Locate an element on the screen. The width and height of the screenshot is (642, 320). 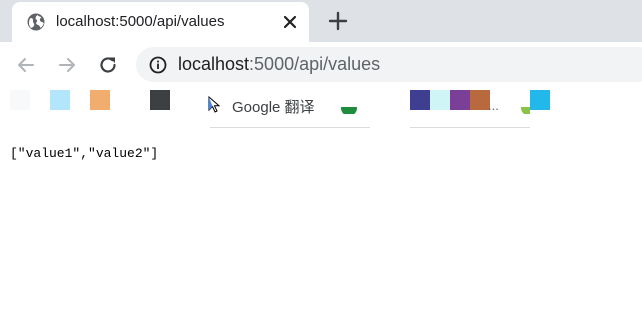
plus-icon is located at coordinates (338, 21).